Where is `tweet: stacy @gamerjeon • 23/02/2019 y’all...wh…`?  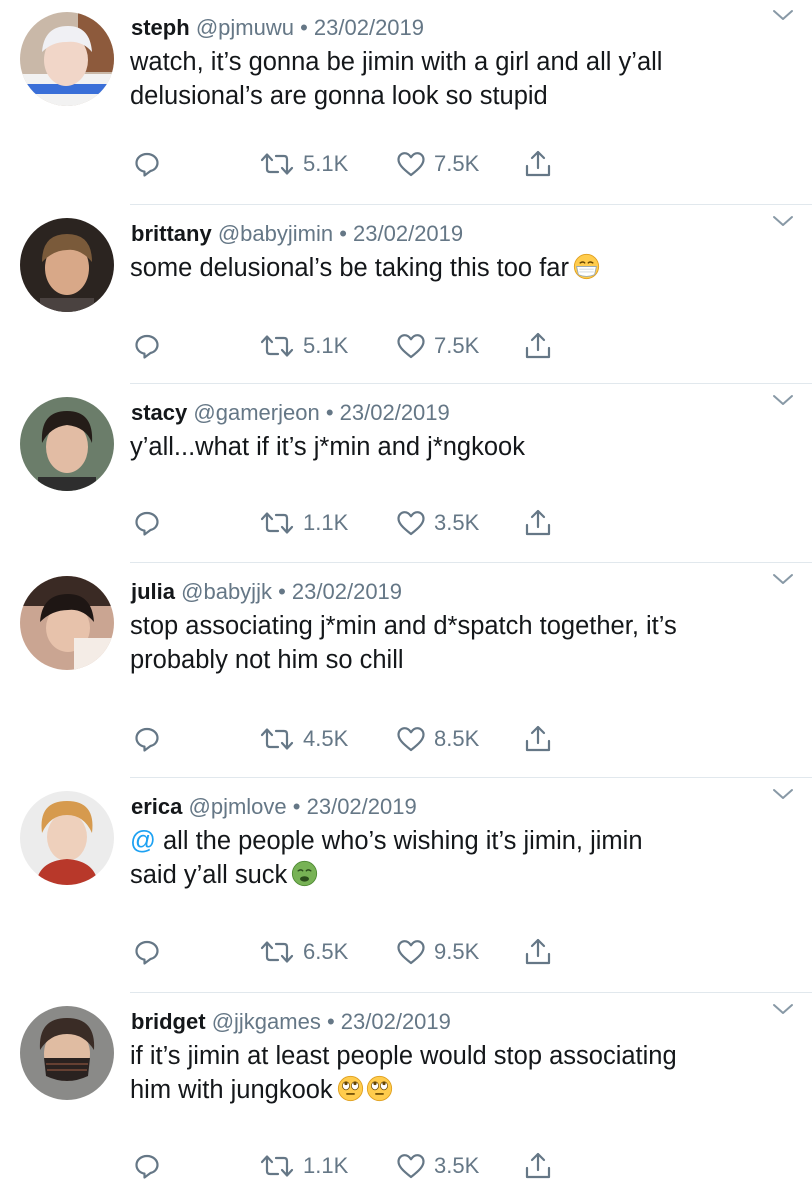
tweet: stacy @gamerjeon • 23/02/2019 y’all...wh… is located at coordinates (406, 474).